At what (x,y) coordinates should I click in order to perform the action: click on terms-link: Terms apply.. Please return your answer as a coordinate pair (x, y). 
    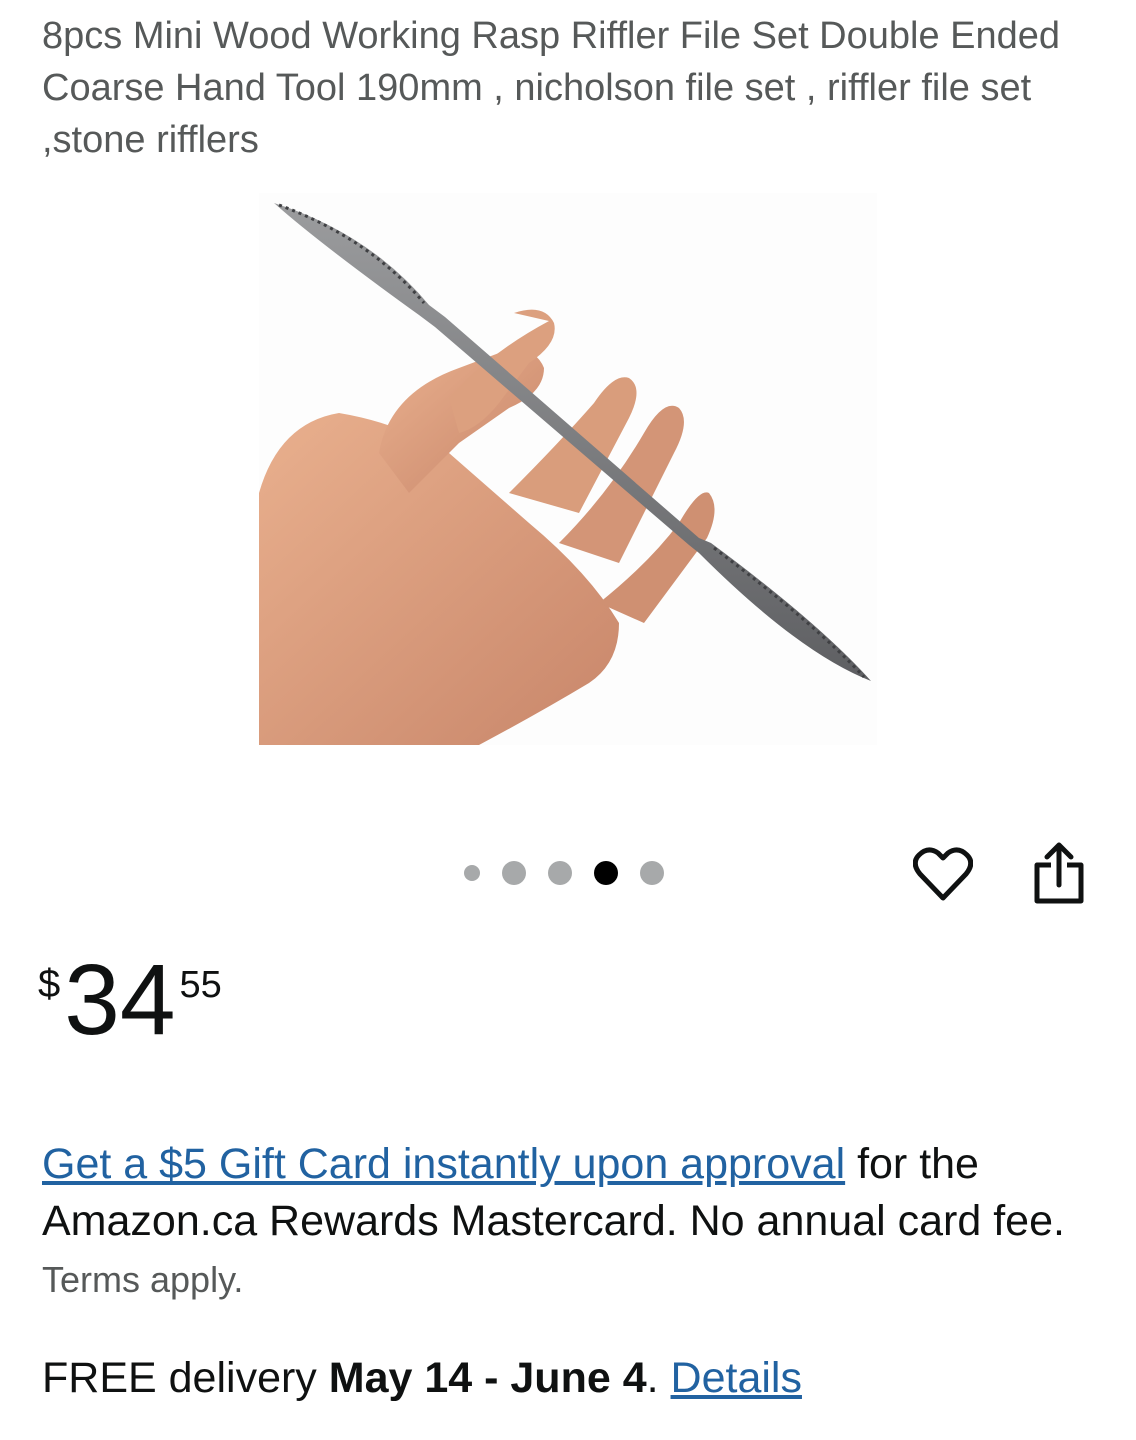
    Looking at the image, I should click on (142, 1279).